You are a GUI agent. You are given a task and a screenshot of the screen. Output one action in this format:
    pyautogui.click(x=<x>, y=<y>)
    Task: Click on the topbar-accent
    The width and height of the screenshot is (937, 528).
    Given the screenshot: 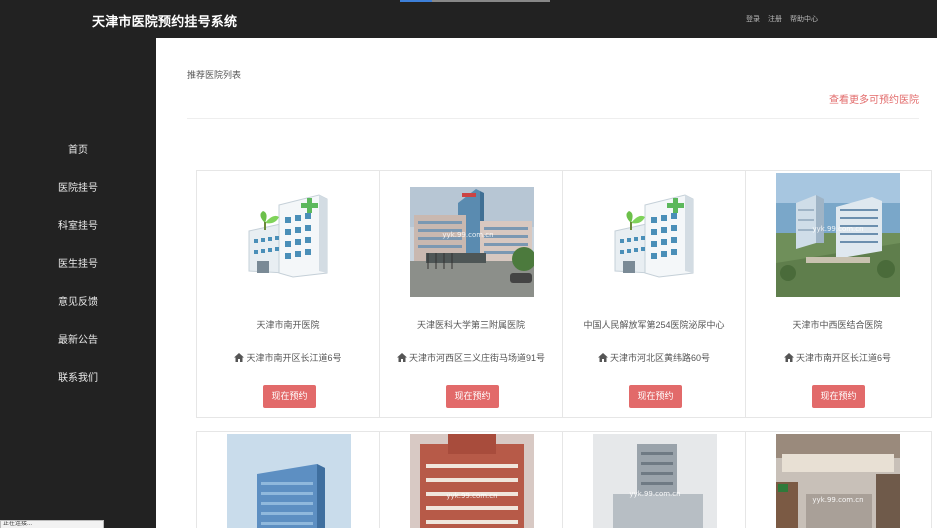 What is the action you would take?
    pyautogui.click(x=416, y=1)
    